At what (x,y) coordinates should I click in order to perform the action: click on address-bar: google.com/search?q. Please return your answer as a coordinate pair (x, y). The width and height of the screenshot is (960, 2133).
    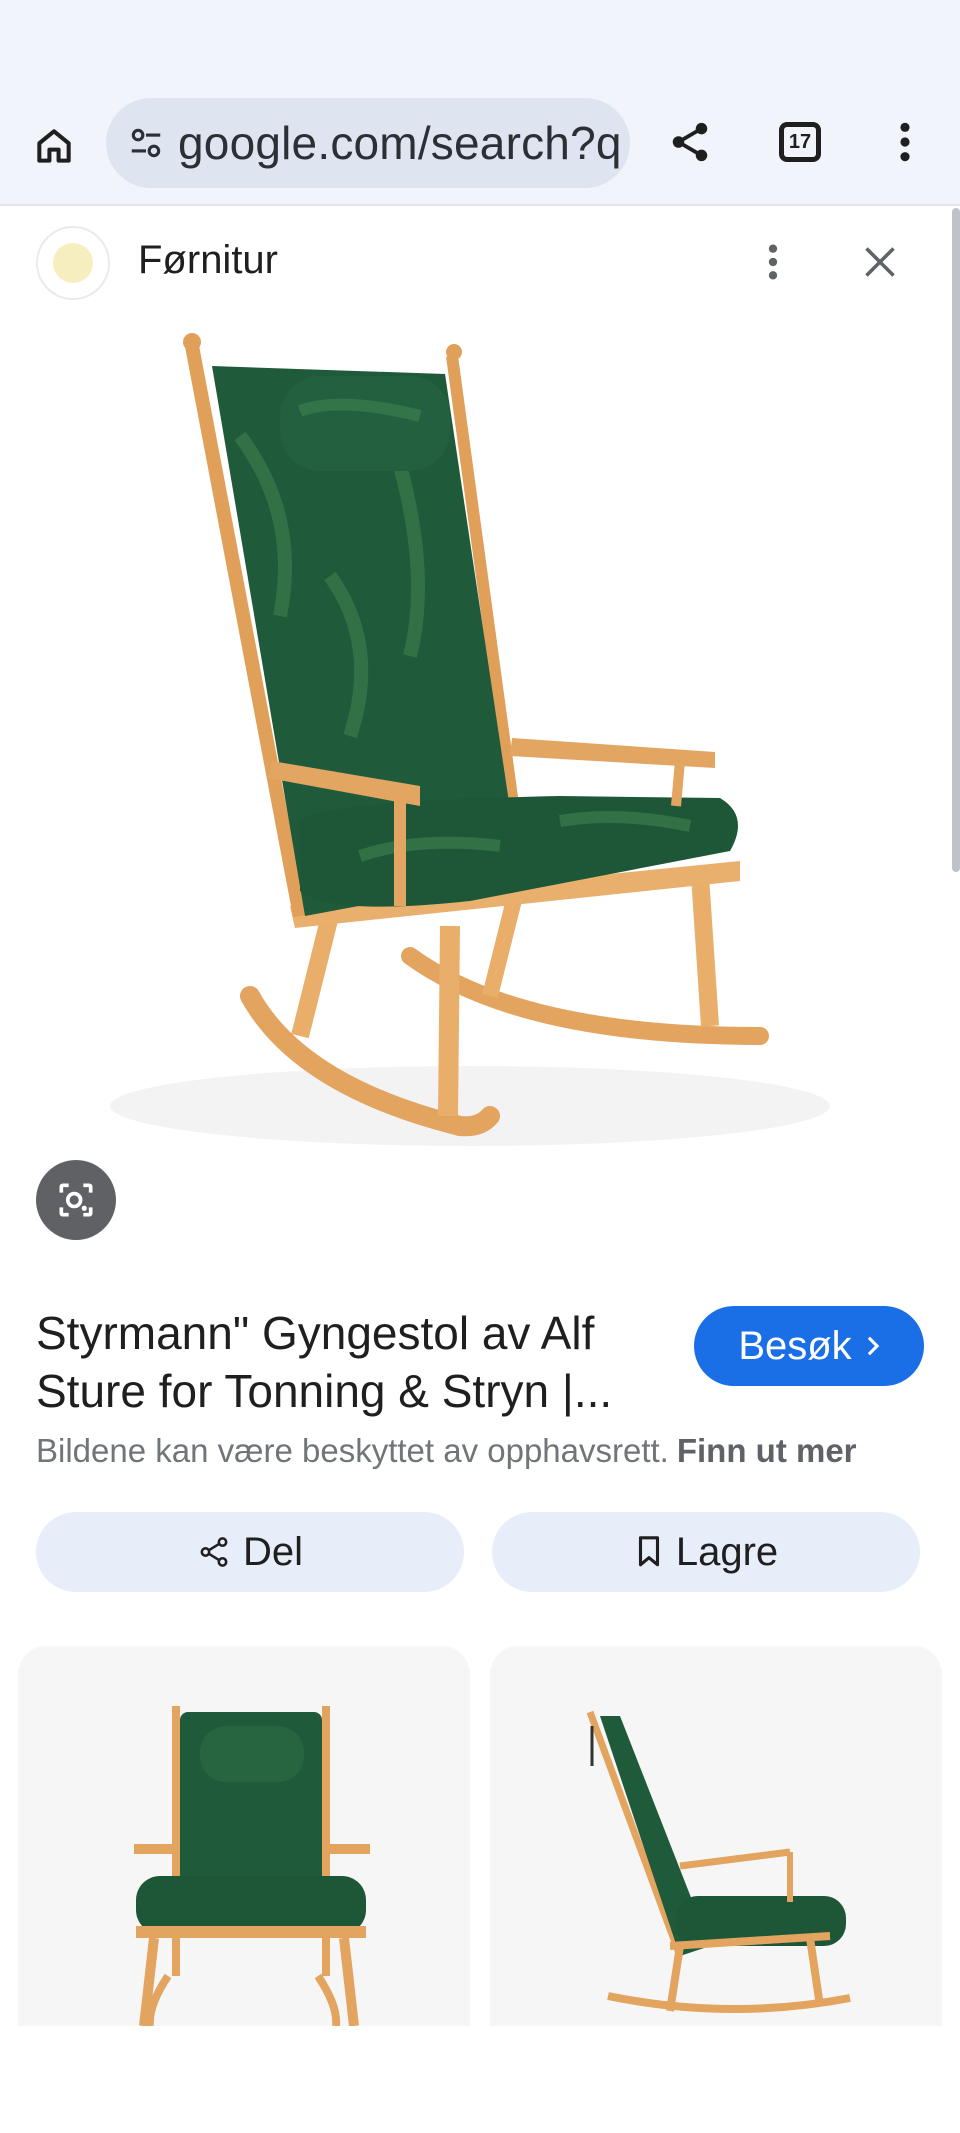
    Looking at the image, I should click on (368, 143).